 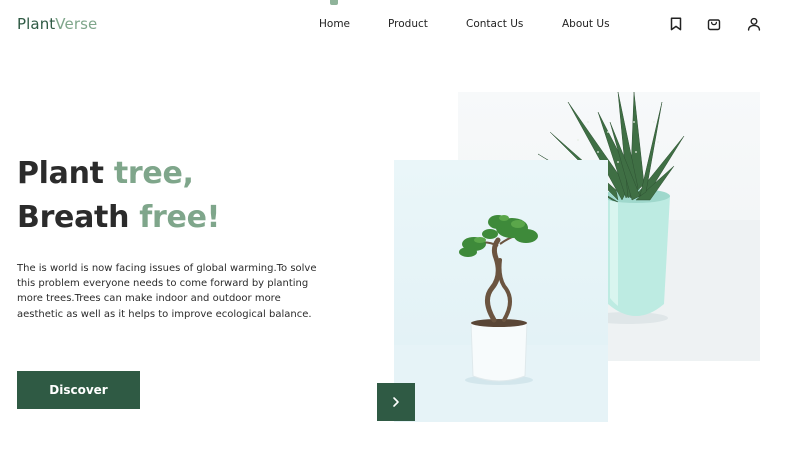 What do you see at coordinates (754, 24) in the screenshot?
I see `user-icon` at bounding box center [754, 24].